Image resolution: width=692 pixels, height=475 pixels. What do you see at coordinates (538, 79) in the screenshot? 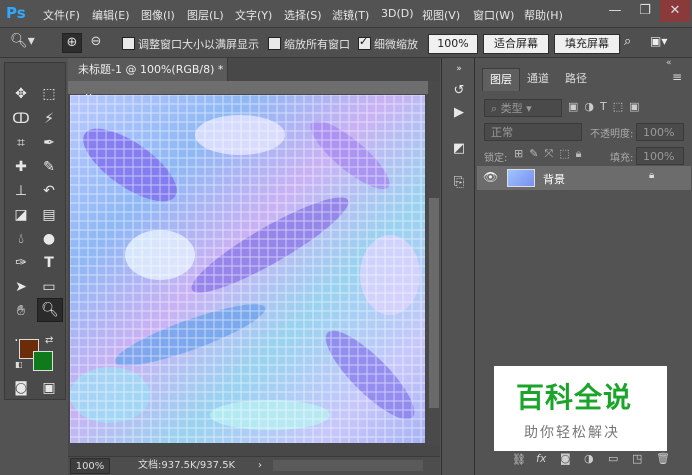
I see `tab-channels: 通道` at bounding box center [538, 79].